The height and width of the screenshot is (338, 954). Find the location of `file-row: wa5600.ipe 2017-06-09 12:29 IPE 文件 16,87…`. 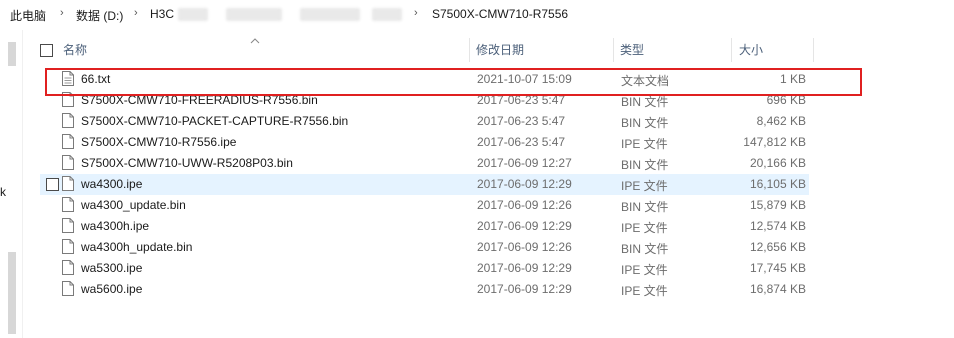

file-row: wa5600.ipe 2017-06-09 12:29 IPE 文件 16,87… is located at coordinates (477, 289).